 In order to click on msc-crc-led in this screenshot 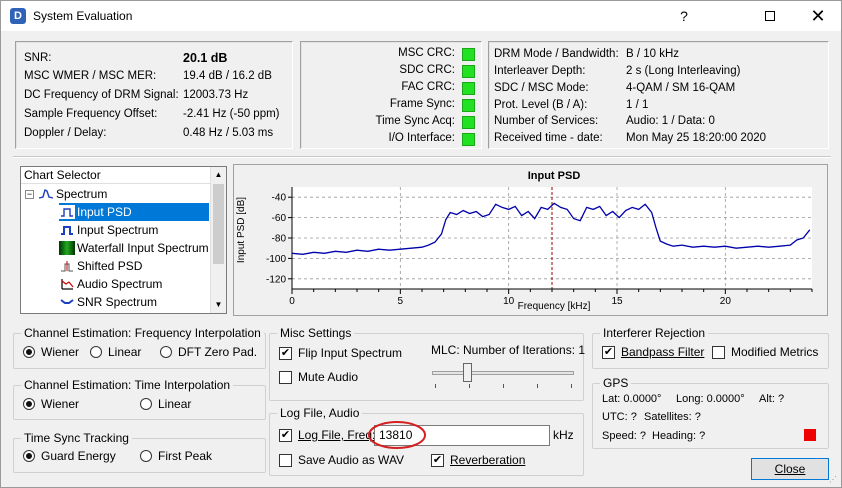, I will do `click(468, 54)`.